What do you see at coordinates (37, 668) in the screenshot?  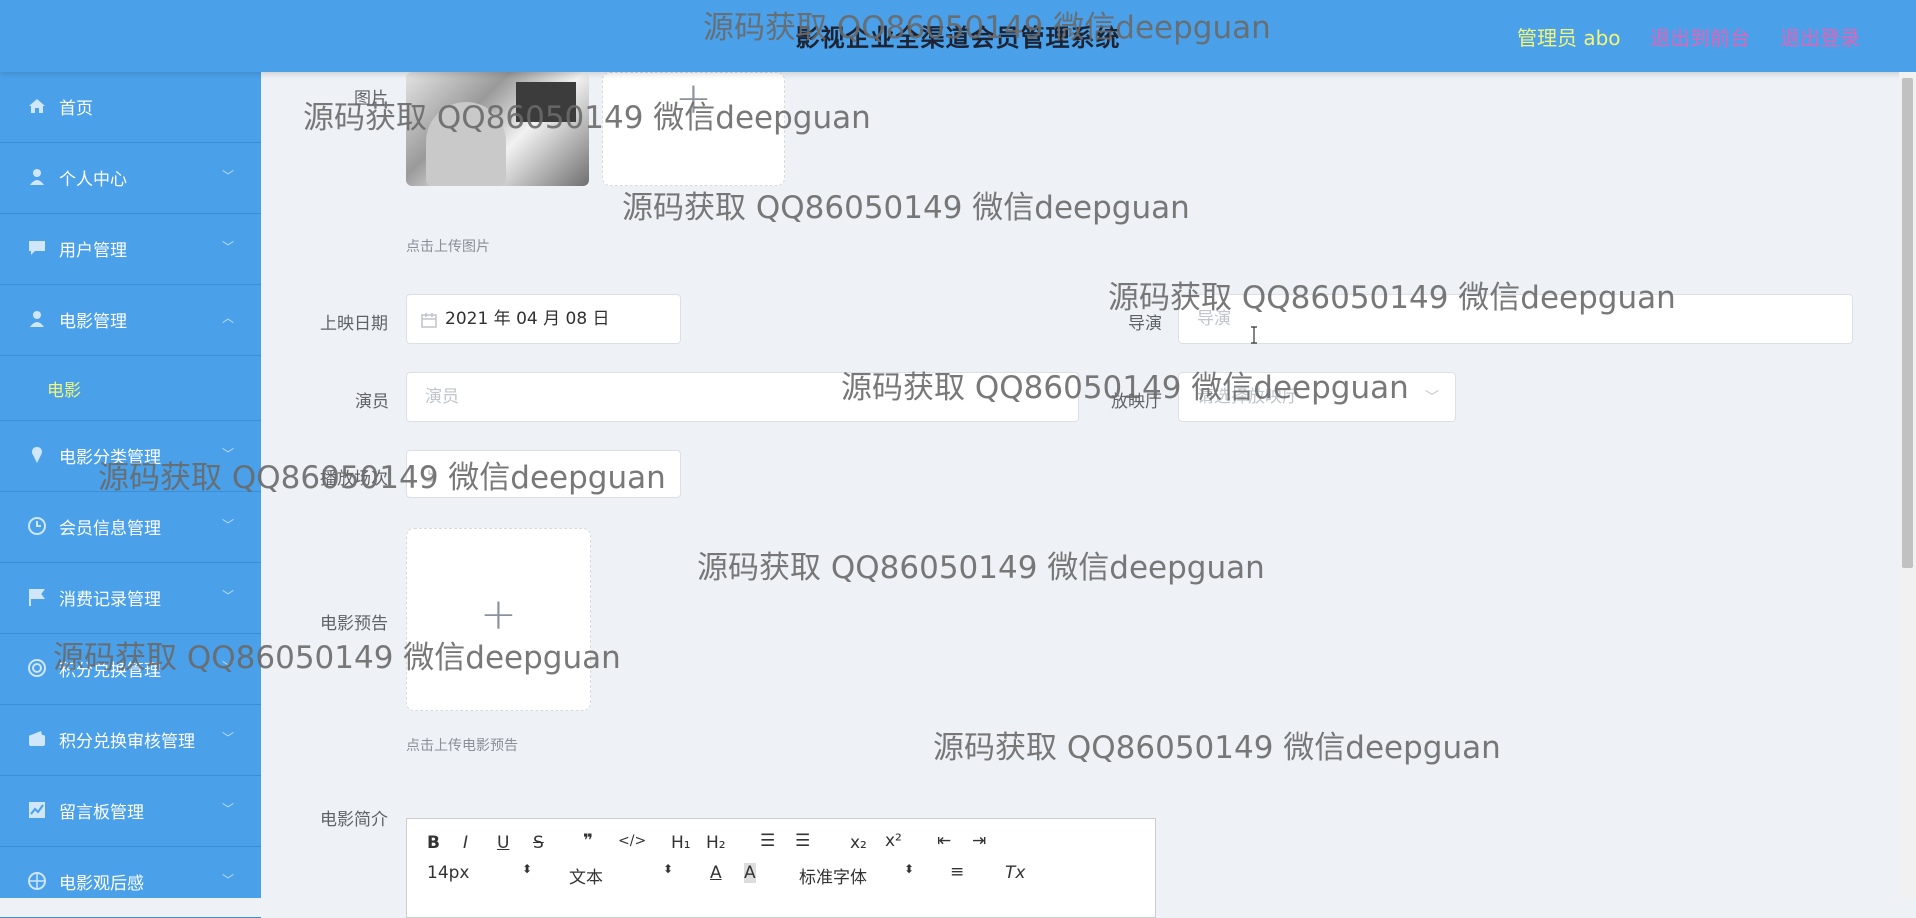 I see `target-icon` at bounding box center [37, 668].